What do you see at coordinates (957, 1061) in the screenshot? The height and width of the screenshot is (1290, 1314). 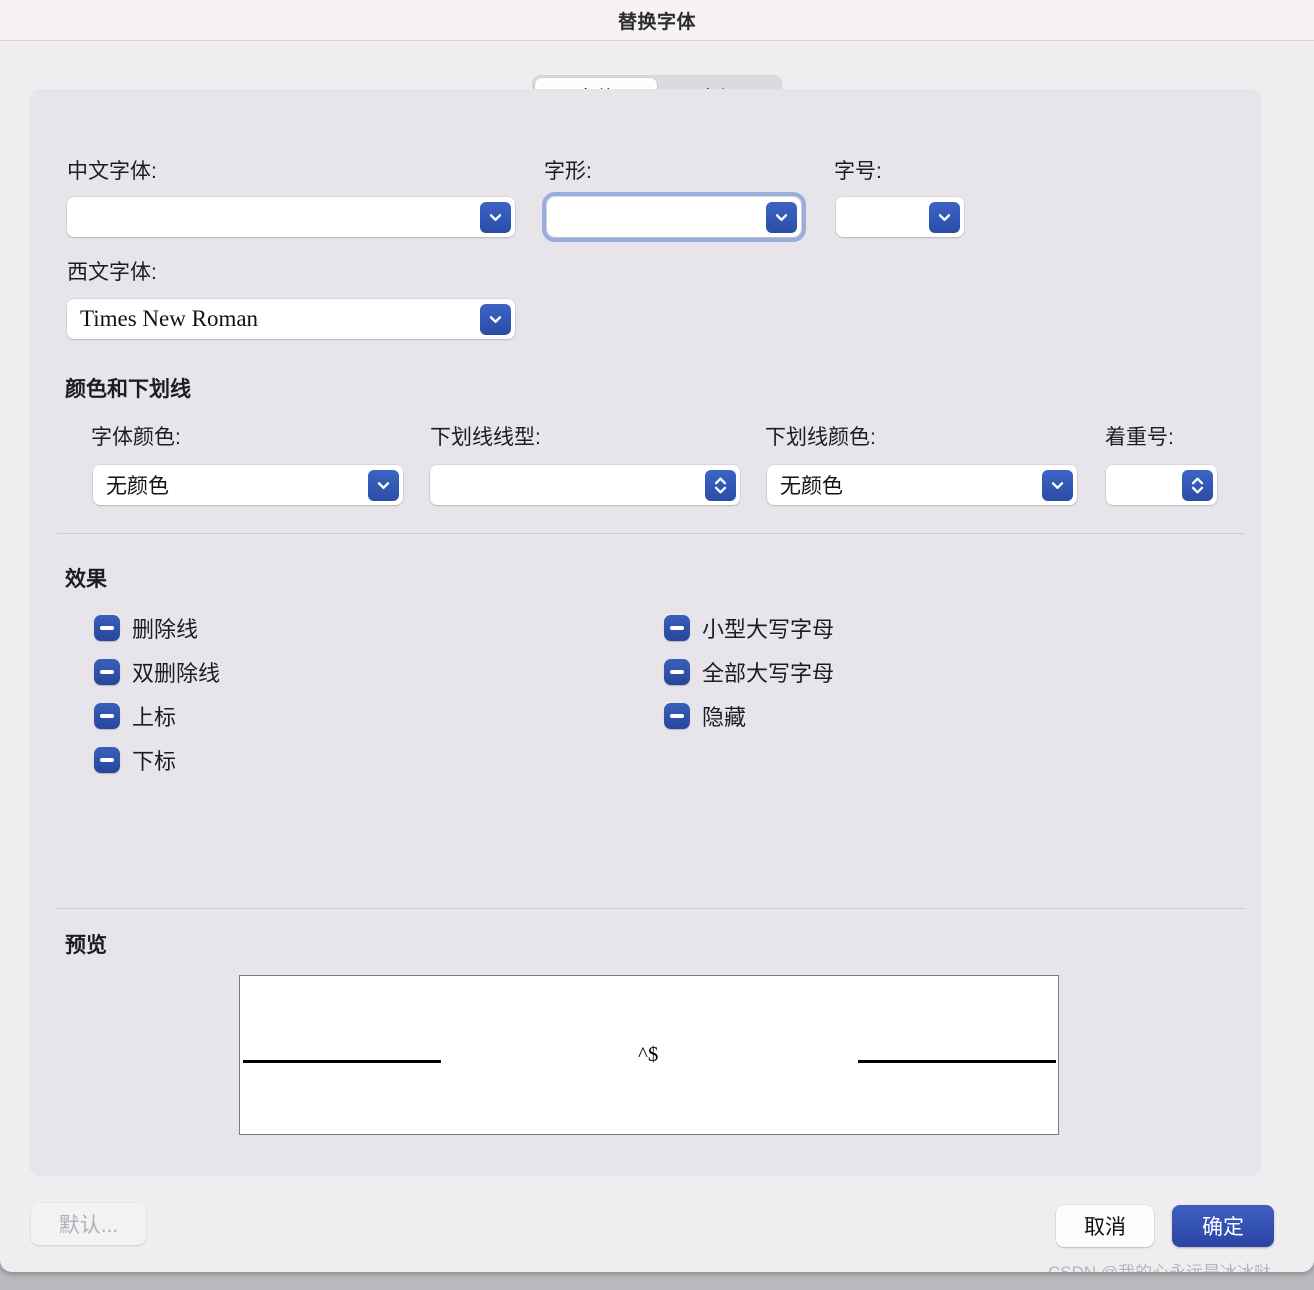 I see `preview-rule-right` at bounding box center [957, 1061].